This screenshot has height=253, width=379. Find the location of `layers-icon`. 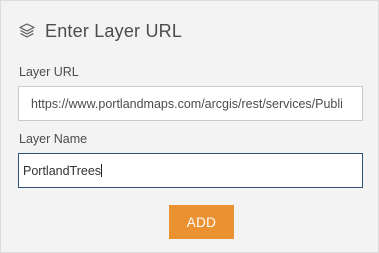

layers-icon is located at coordinates (27, 31).